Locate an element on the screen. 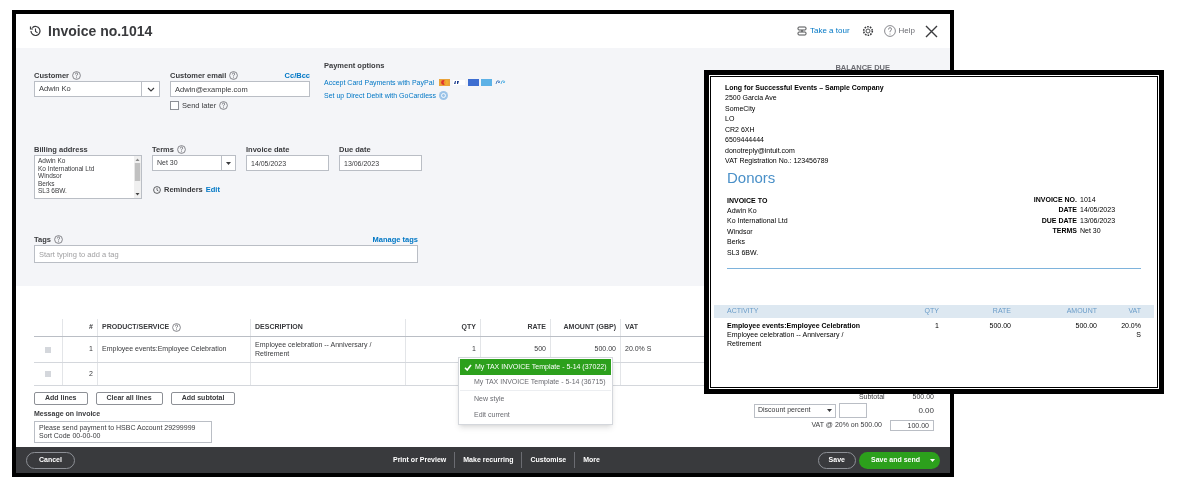 This screenshot has height=485, width=1197. clock-icon is located at coordinates (157, 189).